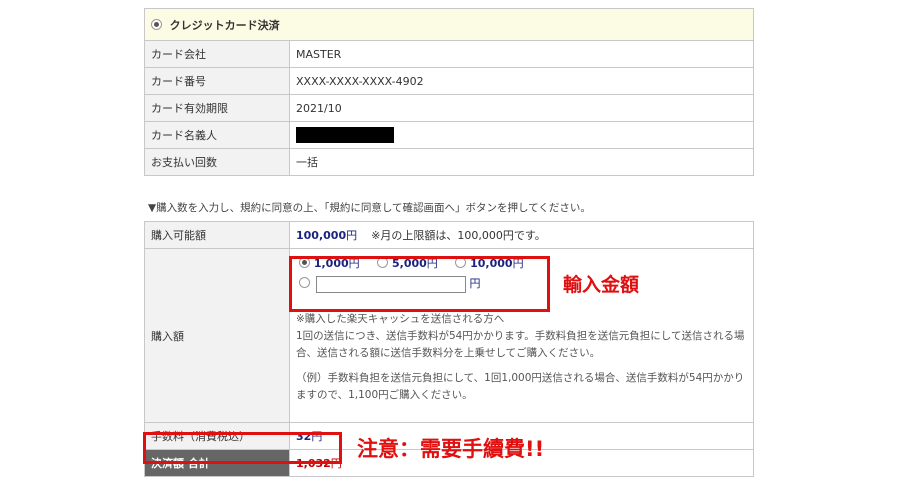 The width and height of the screenshot is (900, 497). Describe the element at coordinates (352, 235) in the screenshot. I see `available-yen: 円` at that location.